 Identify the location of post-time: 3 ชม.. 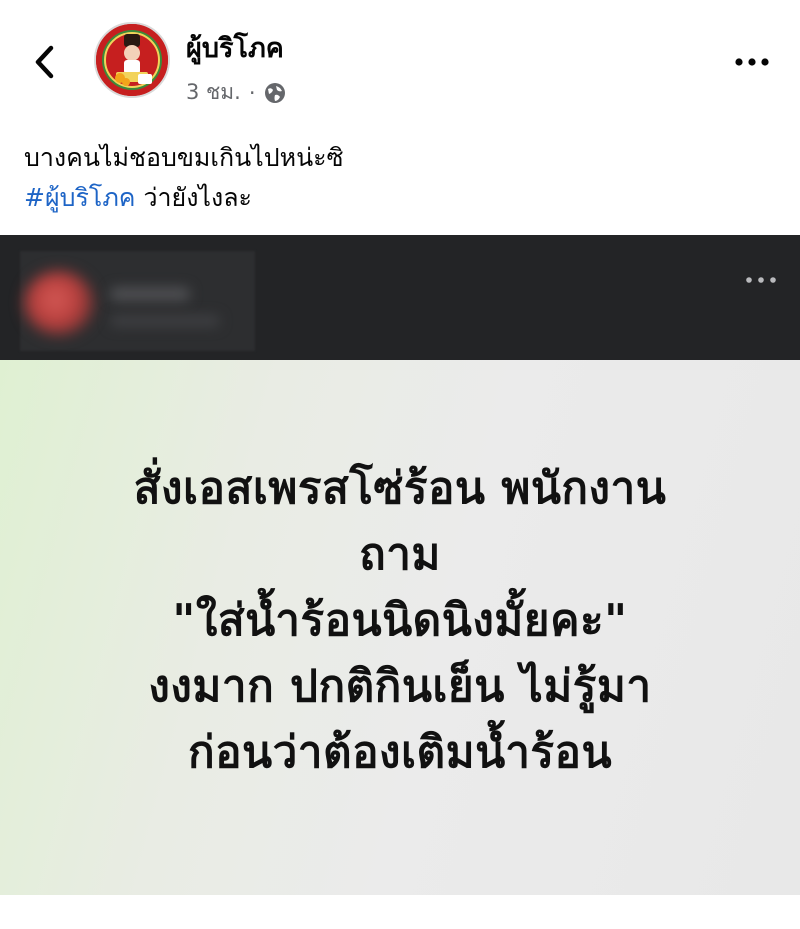
(213, 92).